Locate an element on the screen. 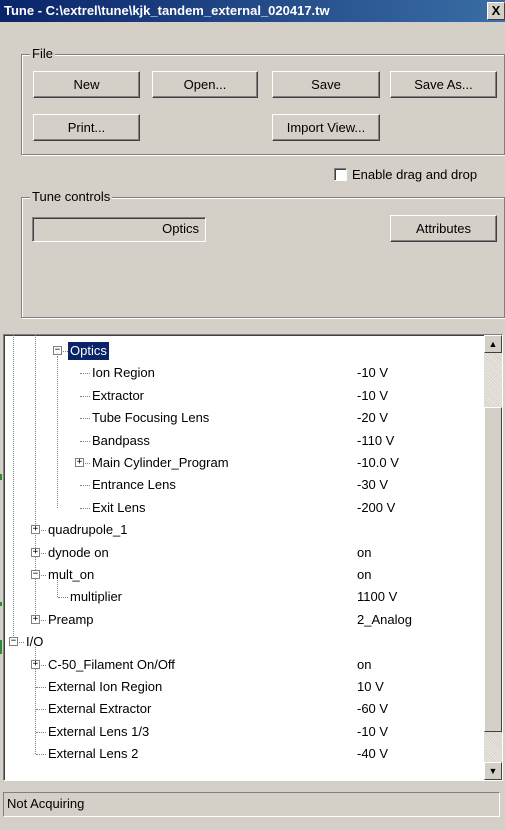 The image size is (505, 830). tree-item-label: External Lens 2 is located at coordinates (93, 754).